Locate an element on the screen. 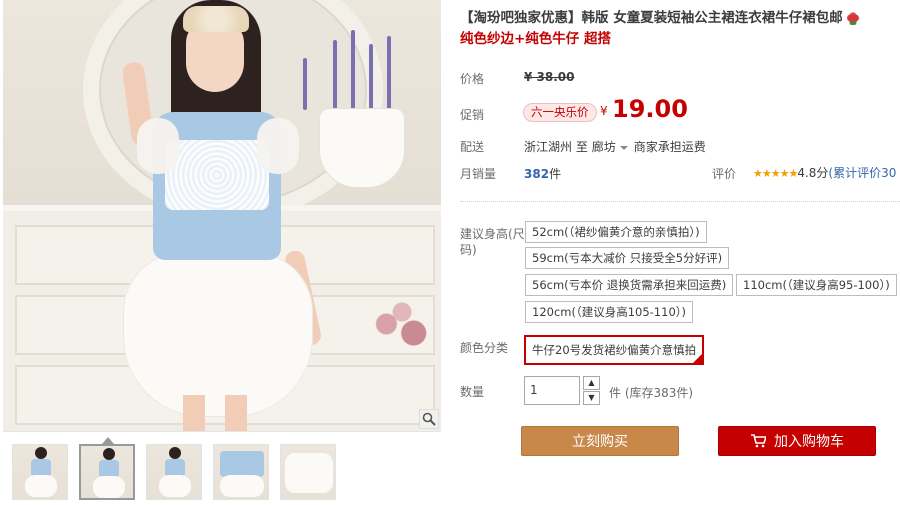  add-to-cart-button: 加入购物车 is located at coordinates (797, 441).